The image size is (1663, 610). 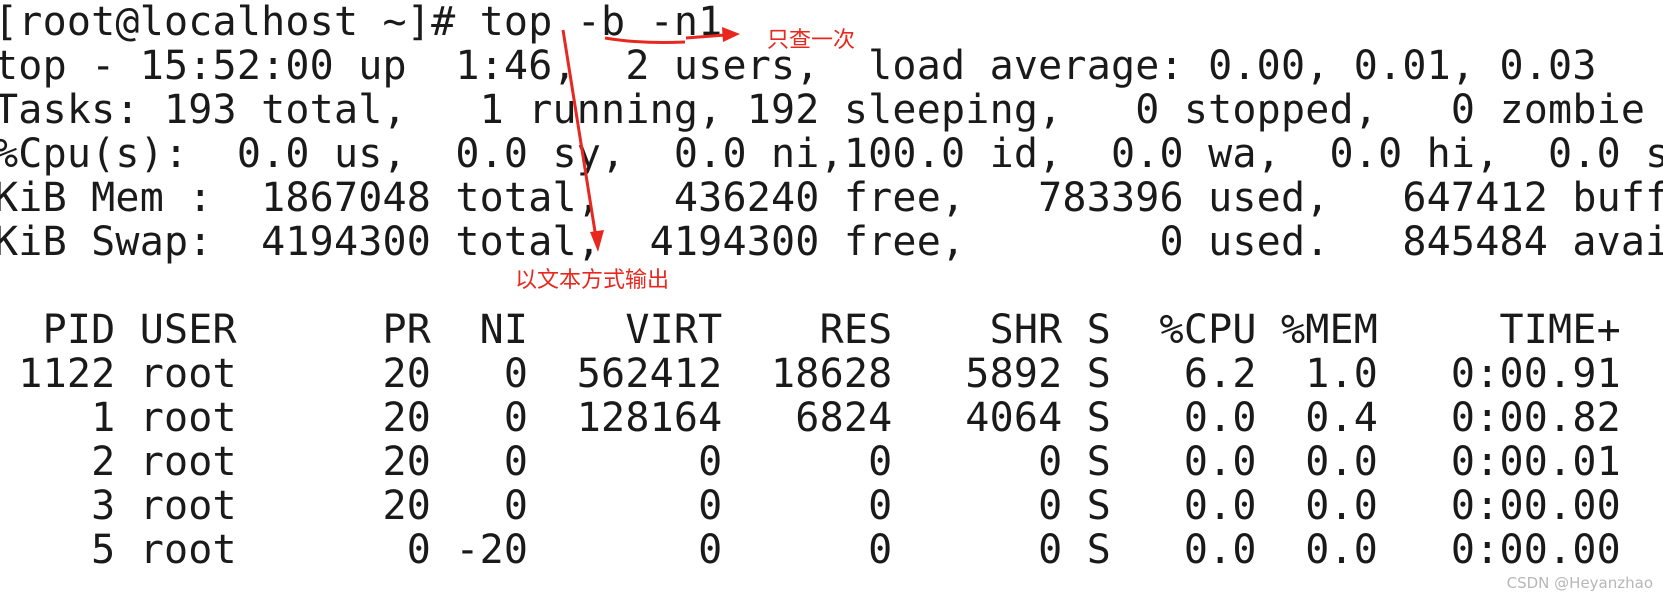 What do you see at coordinates (592, 280) in the screenshot?
I see `annotation-text-output-label: 以文本方式输出` at bounding box center [592, 280].